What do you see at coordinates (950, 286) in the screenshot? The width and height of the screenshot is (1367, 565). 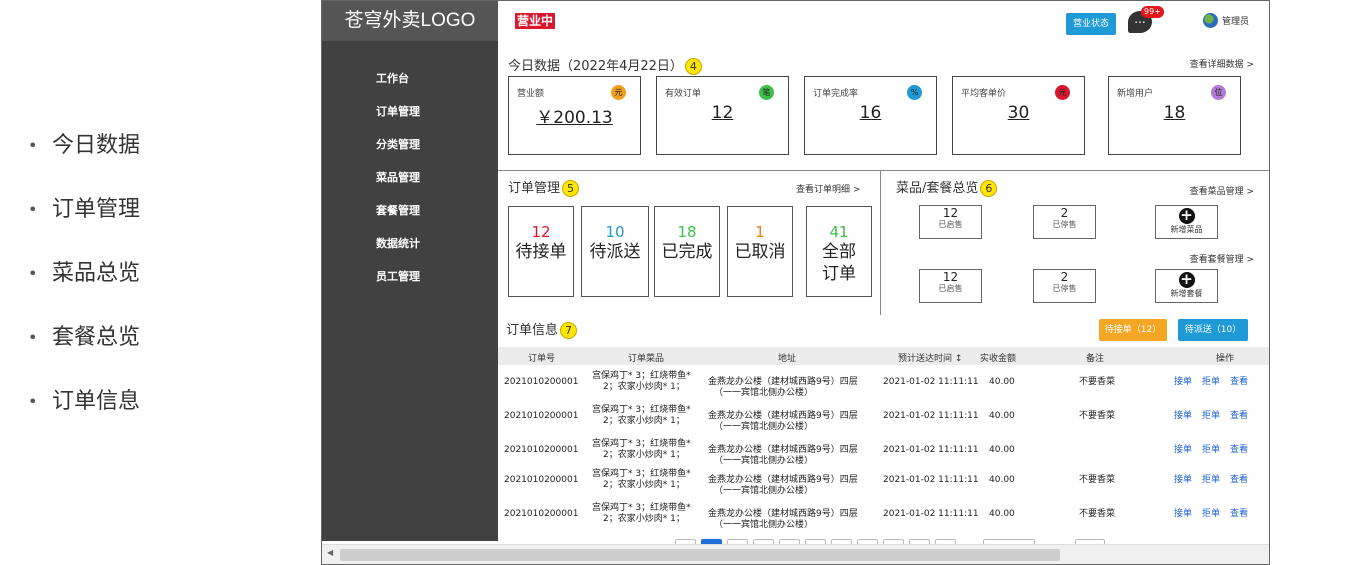 I see `setmeal-on-sale-box: 12 已启售` at bounding box center [950, 286].